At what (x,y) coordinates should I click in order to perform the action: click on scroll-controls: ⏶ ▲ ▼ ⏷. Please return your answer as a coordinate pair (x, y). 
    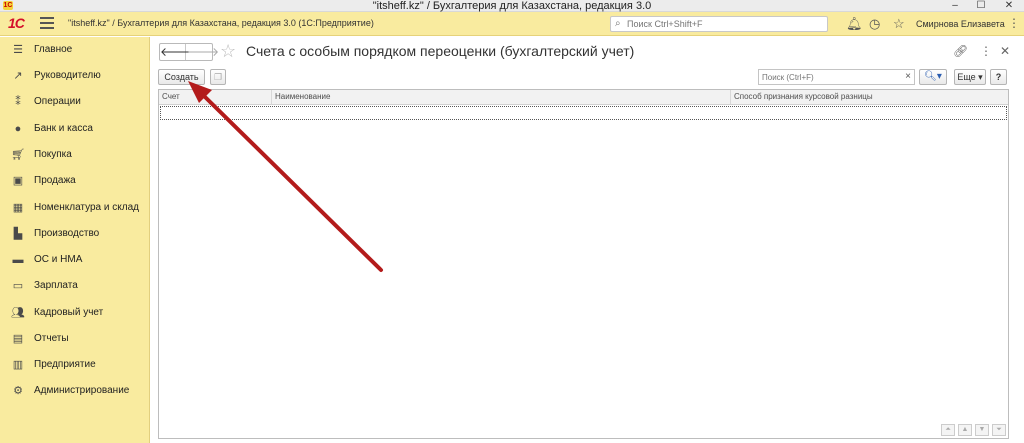
    Looking at the image, I should click on (972, 429).